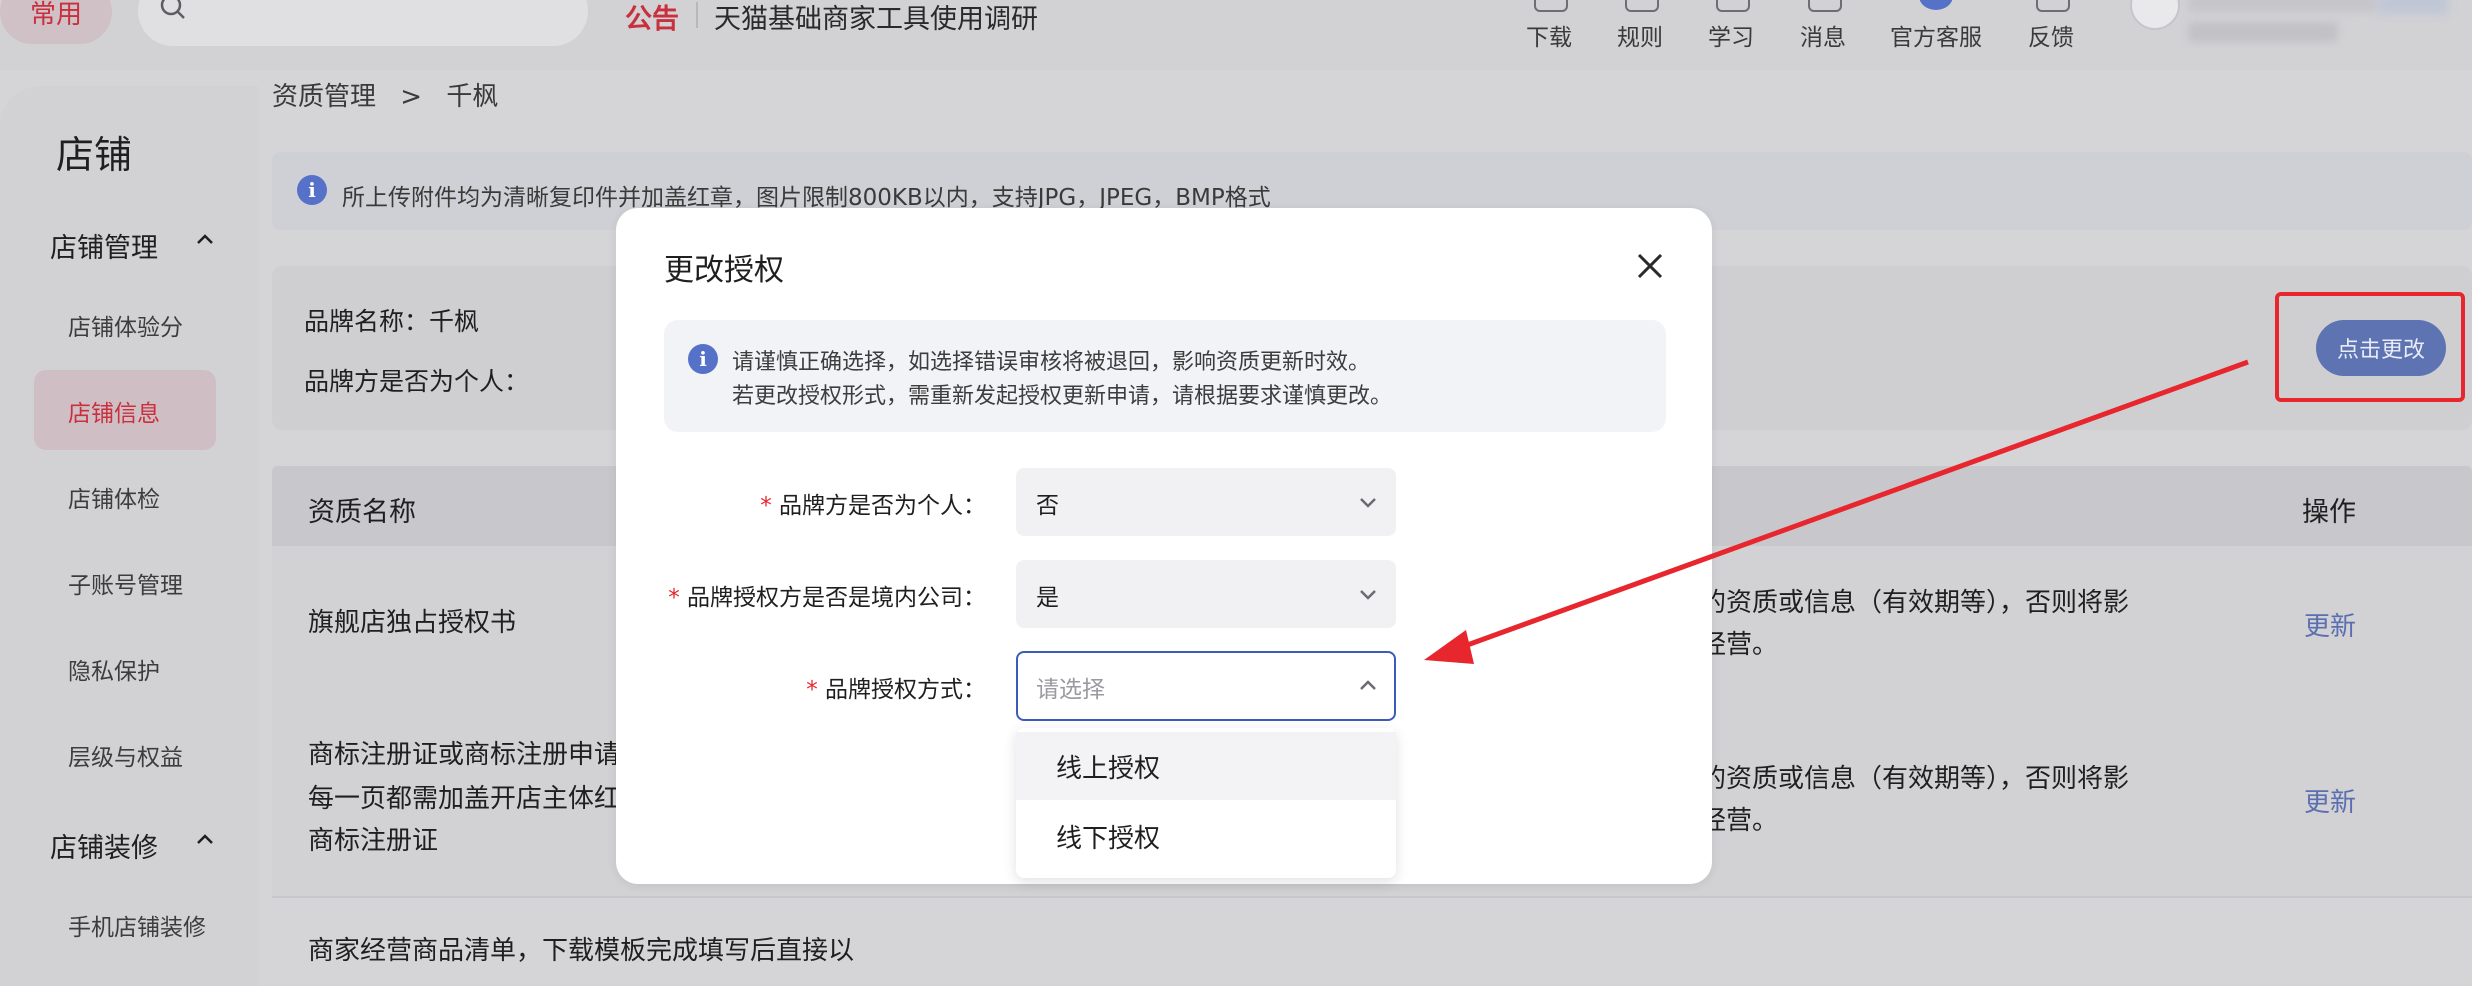 The width and height of the screenshot is (2472, 986). Describe the element at coordinates (724, 270) in the screenshot. I see `modal-title: 更改授权` at that location.